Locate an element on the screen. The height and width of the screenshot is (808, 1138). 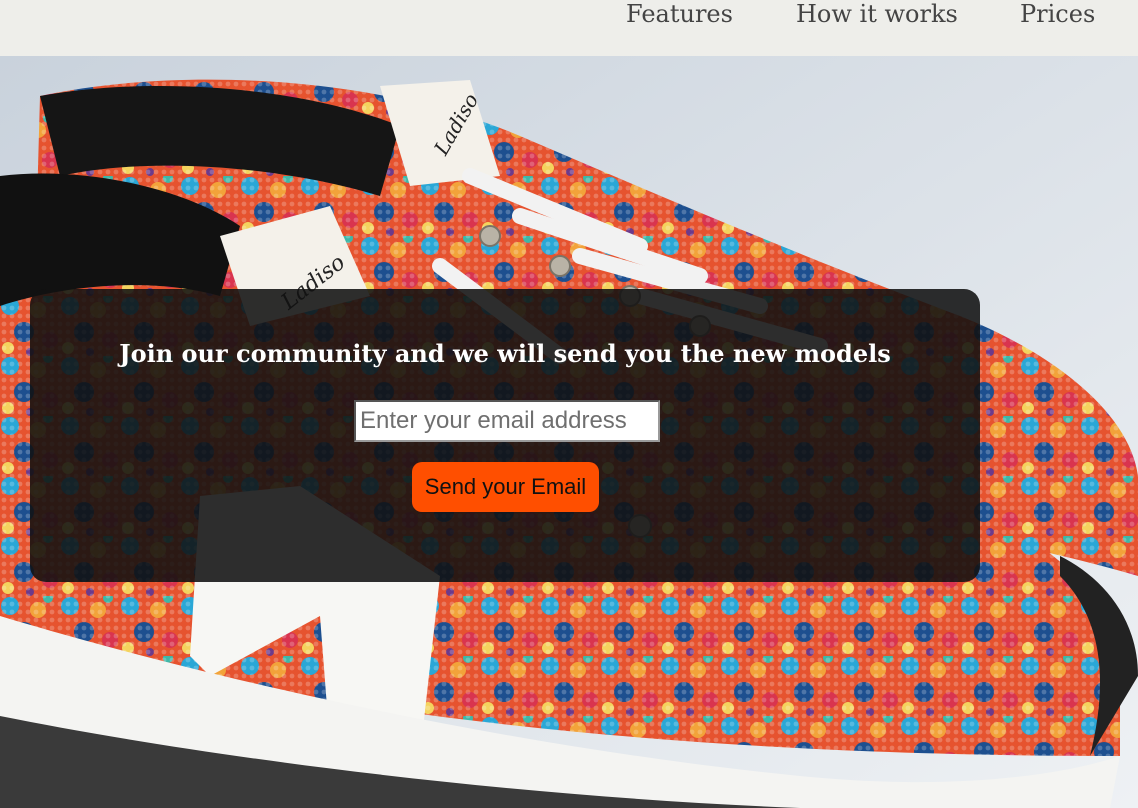
send-email-button: Send your Email is located at coordinates (505, 487).